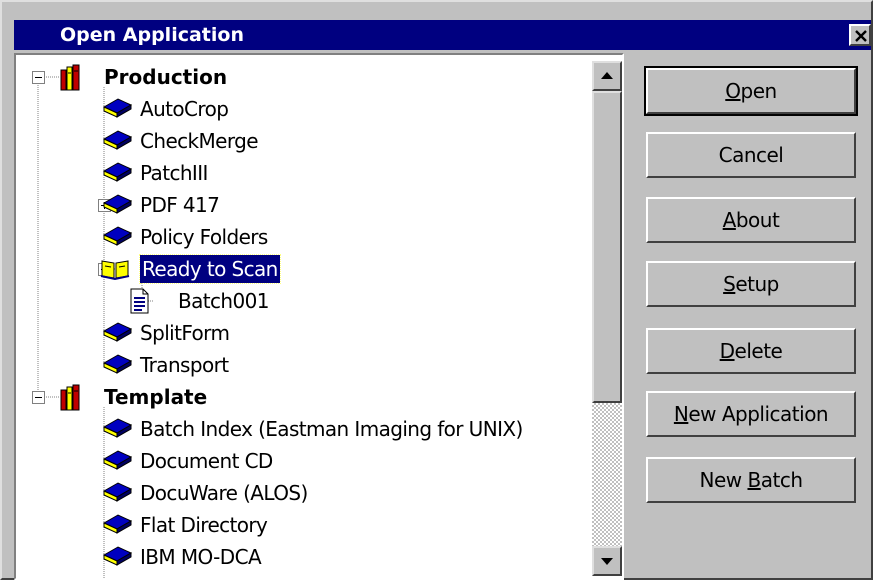 The width and height of the screenshot is (873, 580). I want to click on document-icon, so click(139, 303).